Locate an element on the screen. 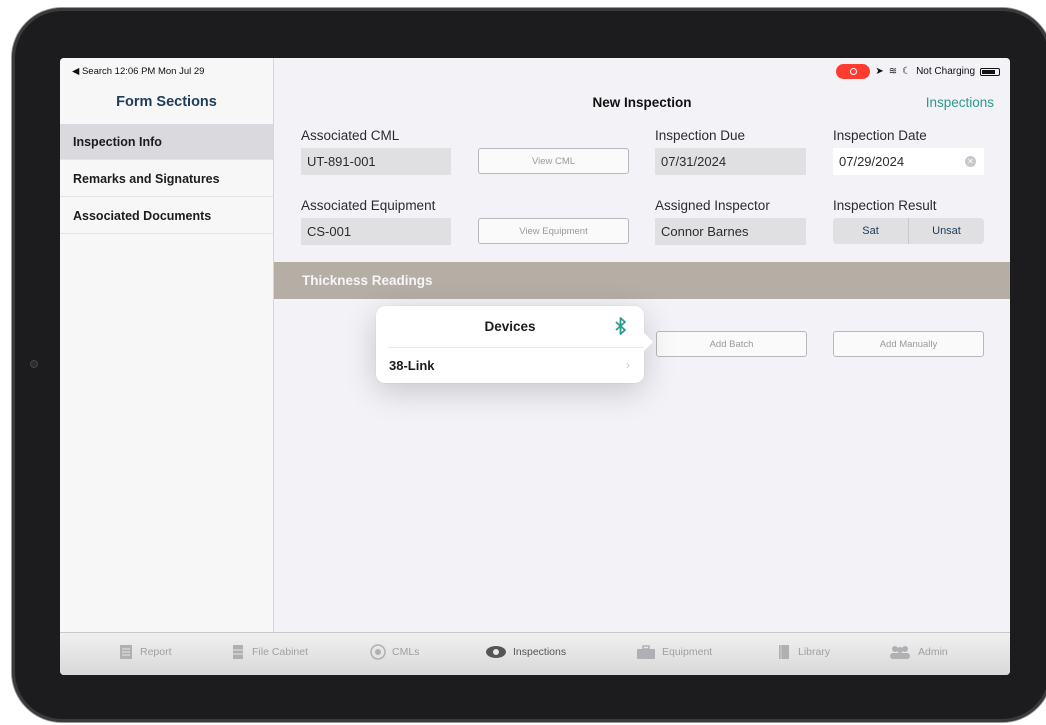 This screenshot has height=725, width=1046. tab-inspections: Inspections is located at coordinates (525, 652).